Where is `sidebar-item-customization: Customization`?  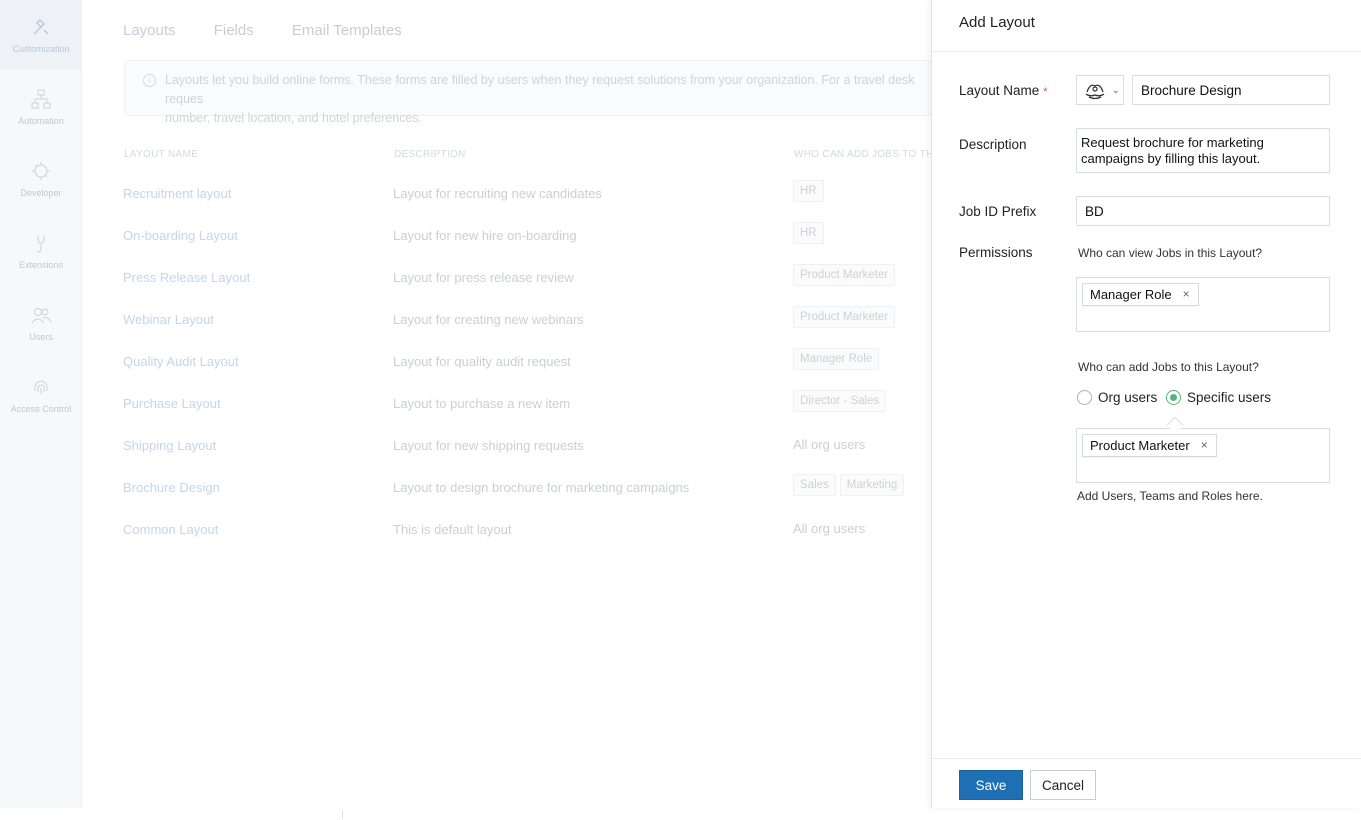
sidebar-item-customization: Customization is located at coordinates (41, 35).